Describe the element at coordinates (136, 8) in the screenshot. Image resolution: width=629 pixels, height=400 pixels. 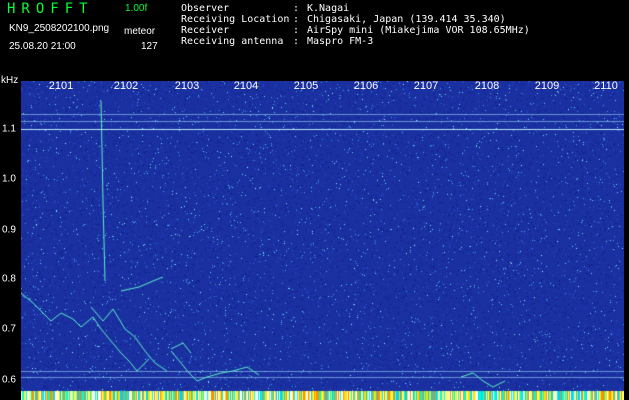
I see `version-label: 1.00f` at that location.